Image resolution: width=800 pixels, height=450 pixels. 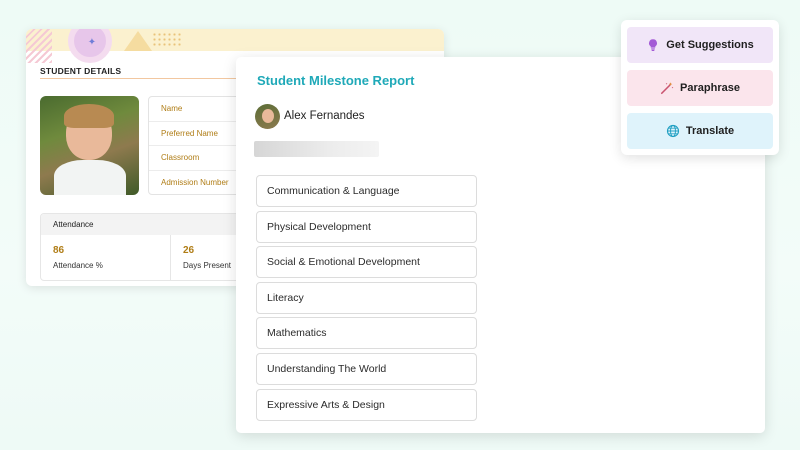 I want to click on translate-label: Translate, so click(x=710, y=131).